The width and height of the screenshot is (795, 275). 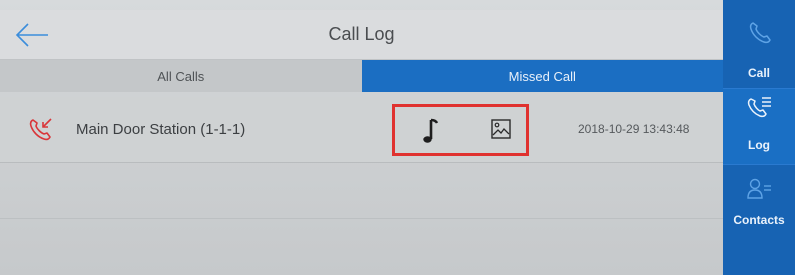 I want to click on sidebar-item-label: Contacts, so click(x=759, y=220).